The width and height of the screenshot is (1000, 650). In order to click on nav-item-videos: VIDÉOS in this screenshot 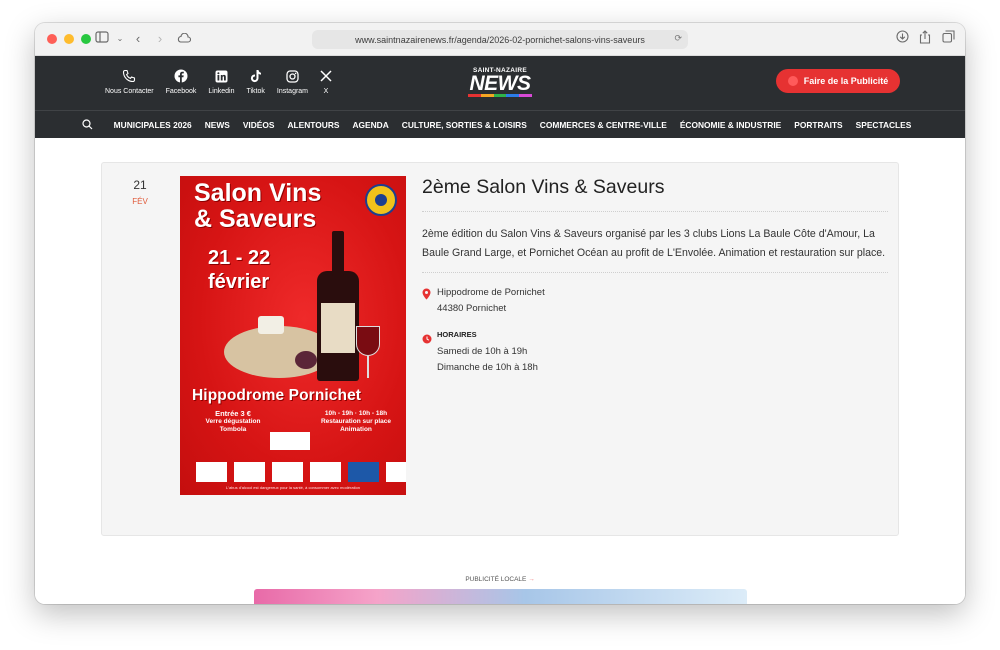, I will do `click(258, 125)`.